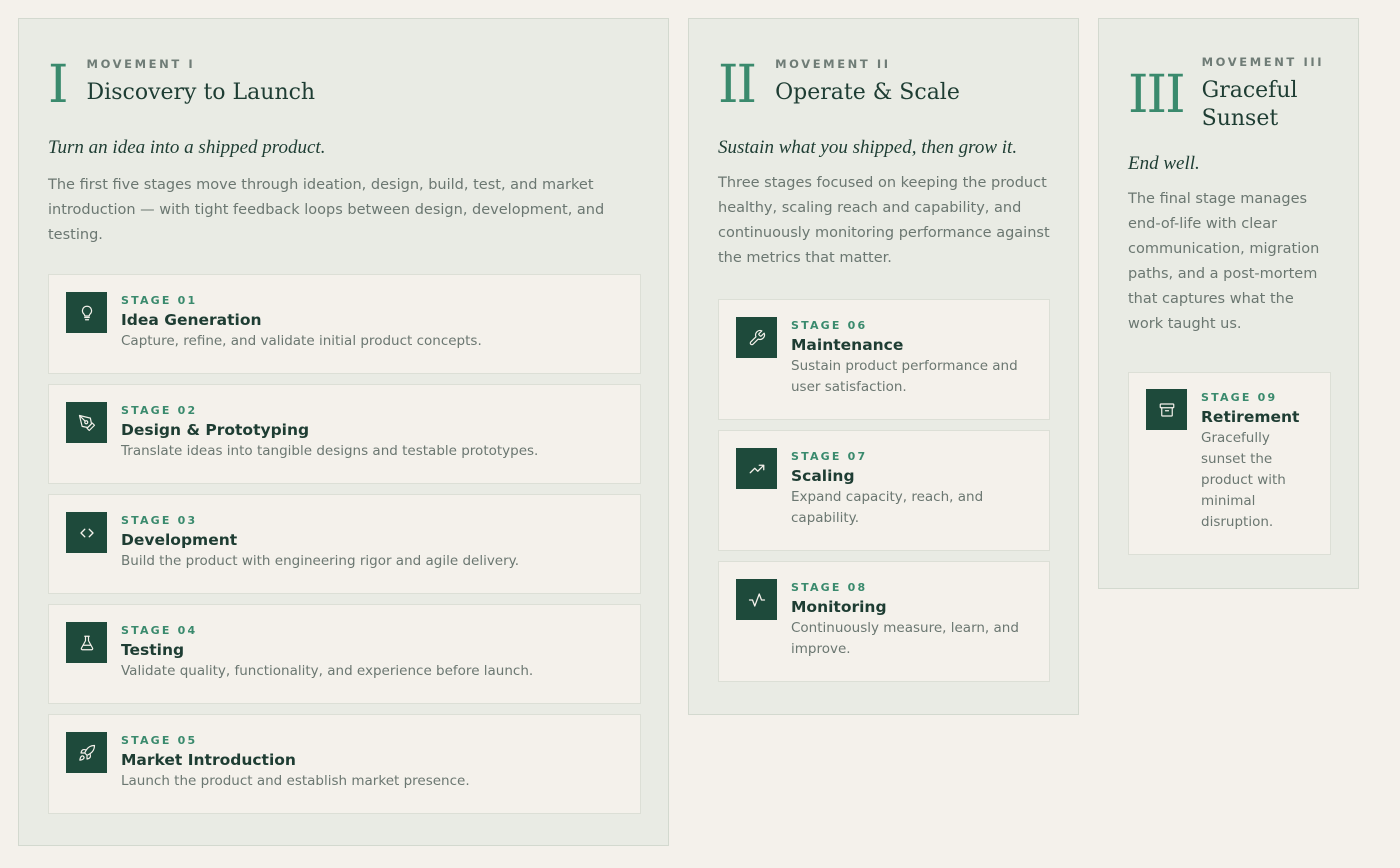  I want to click on stage-name: Development, so click(179, 540).